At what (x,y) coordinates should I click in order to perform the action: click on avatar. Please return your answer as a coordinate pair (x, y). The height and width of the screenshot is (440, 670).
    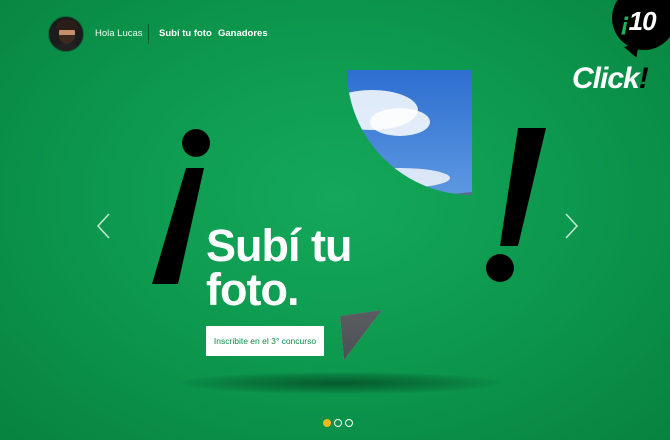
    Looking at the image, I should click on (66, 34).